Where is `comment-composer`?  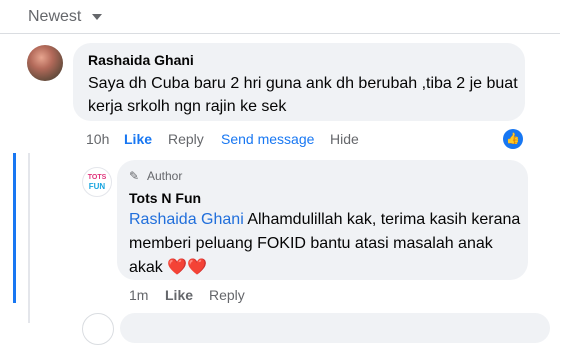 comment-composer is located at coordinates (317, 329).